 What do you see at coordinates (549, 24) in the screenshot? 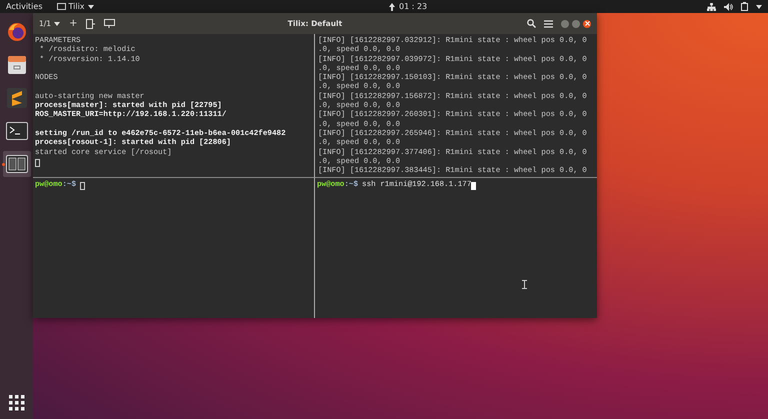
I see `menu-icon` at bounding box center [549, 24].